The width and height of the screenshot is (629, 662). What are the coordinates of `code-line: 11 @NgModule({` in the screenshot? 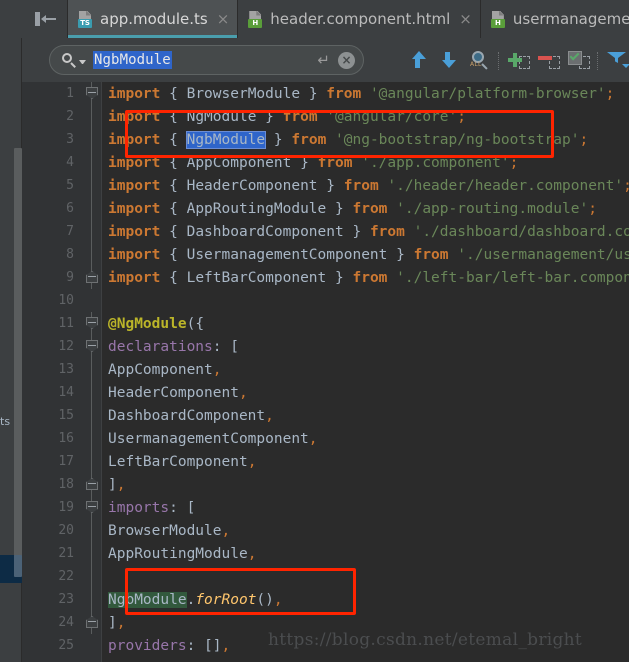 It's located at (325, 323).